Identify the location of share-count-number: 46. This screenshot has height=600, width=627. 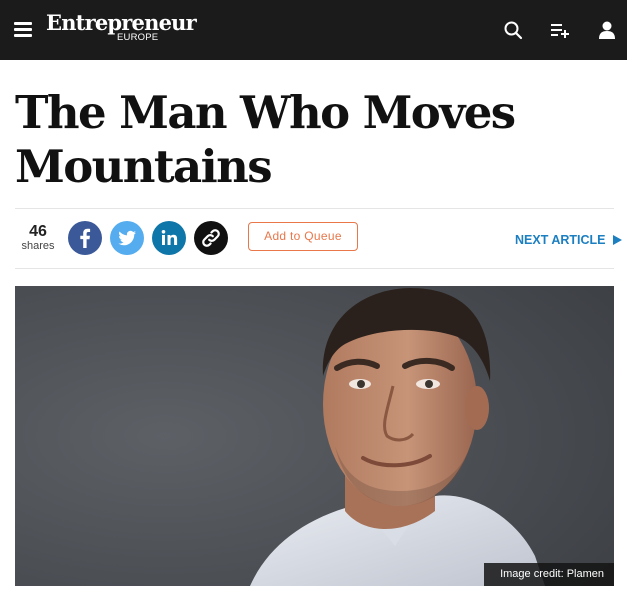
(38, 231).